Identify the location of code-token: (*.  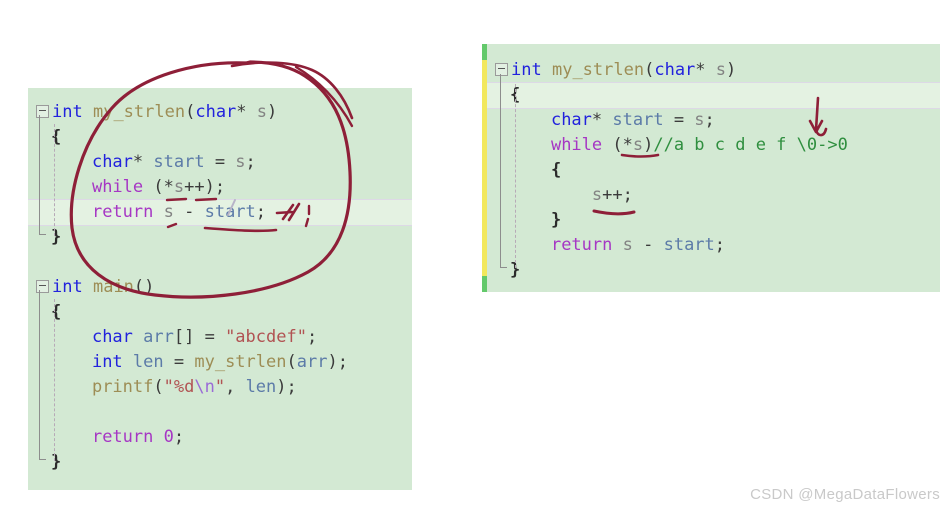
(158, 187).